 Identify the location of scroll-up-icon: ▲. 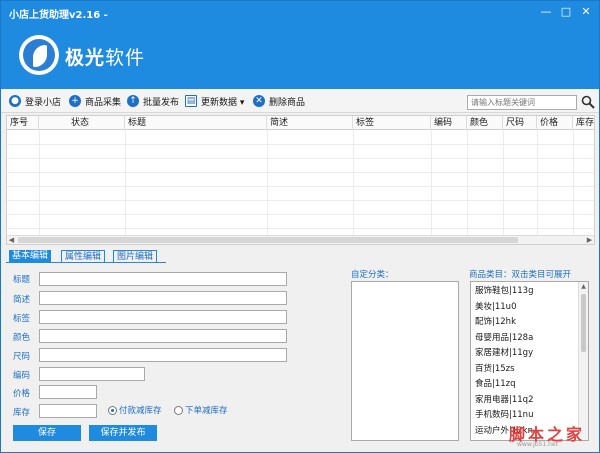
(583, 286).